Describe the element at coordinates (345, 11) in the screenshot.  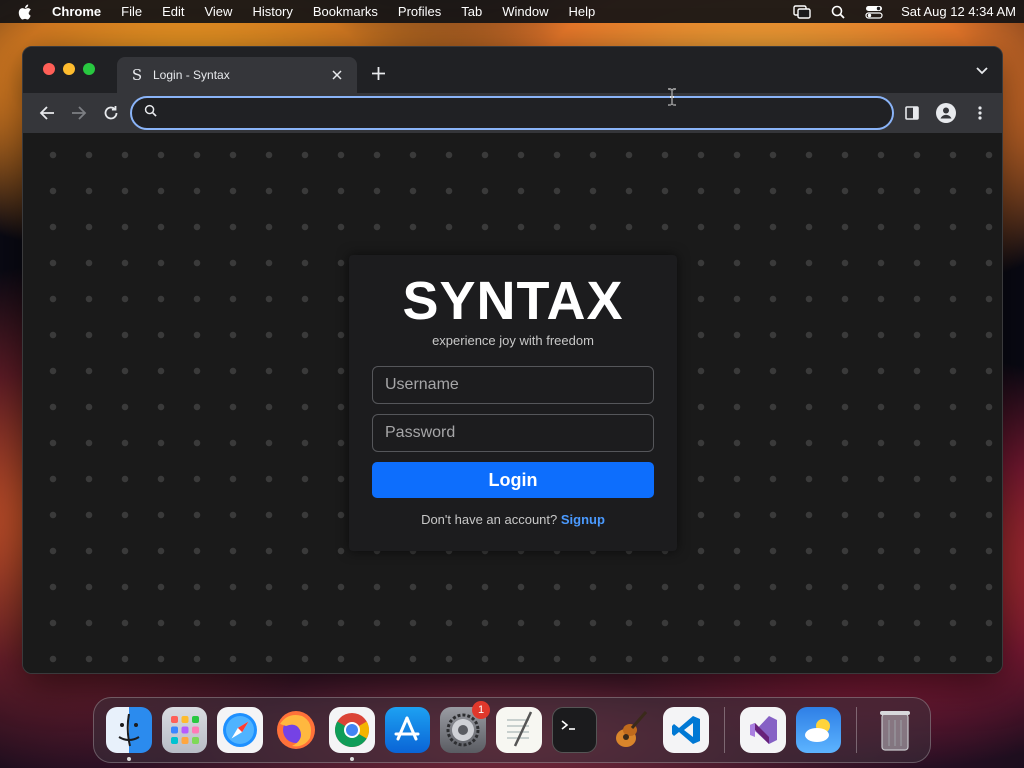
I see `menu-bookmarks: Bookmarks` at that location.